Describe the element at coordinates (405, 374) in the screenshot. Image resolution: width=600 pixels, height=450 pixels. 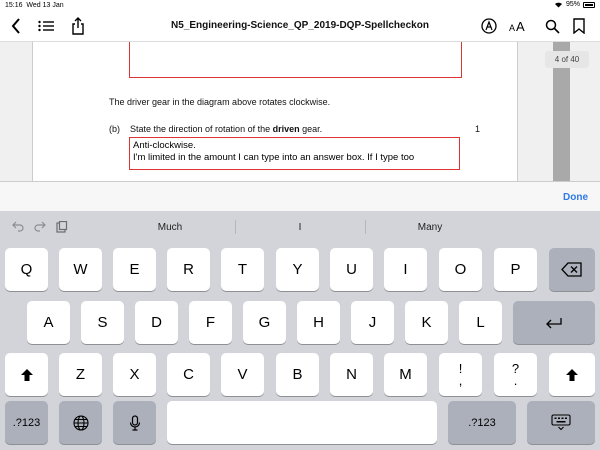
I see `key-m: M` at that location.